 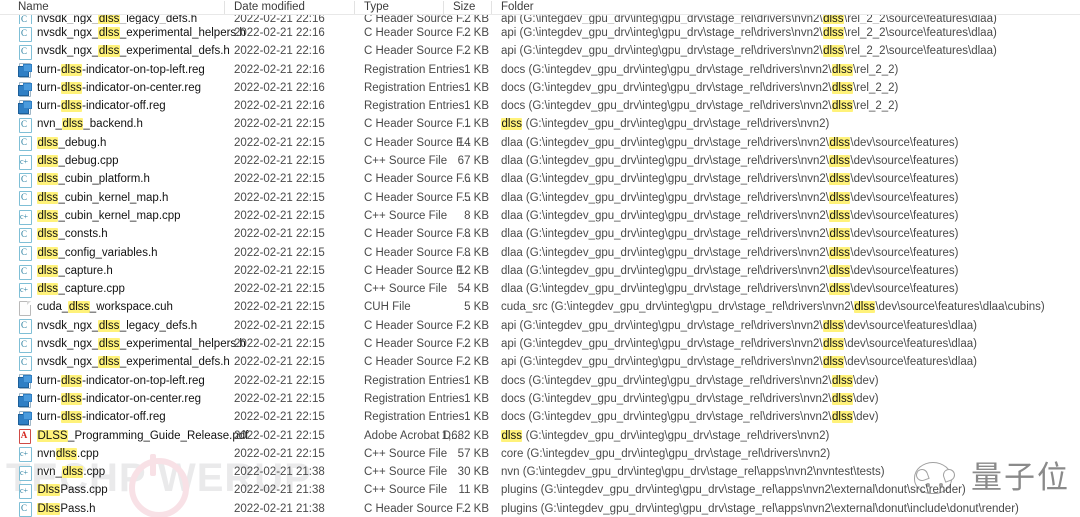 What do you see at coordinates (279, 490) in the screenshot?
I see `date-modified-cell: 2022-02-21 21:38` at bounding box center [279, 490].